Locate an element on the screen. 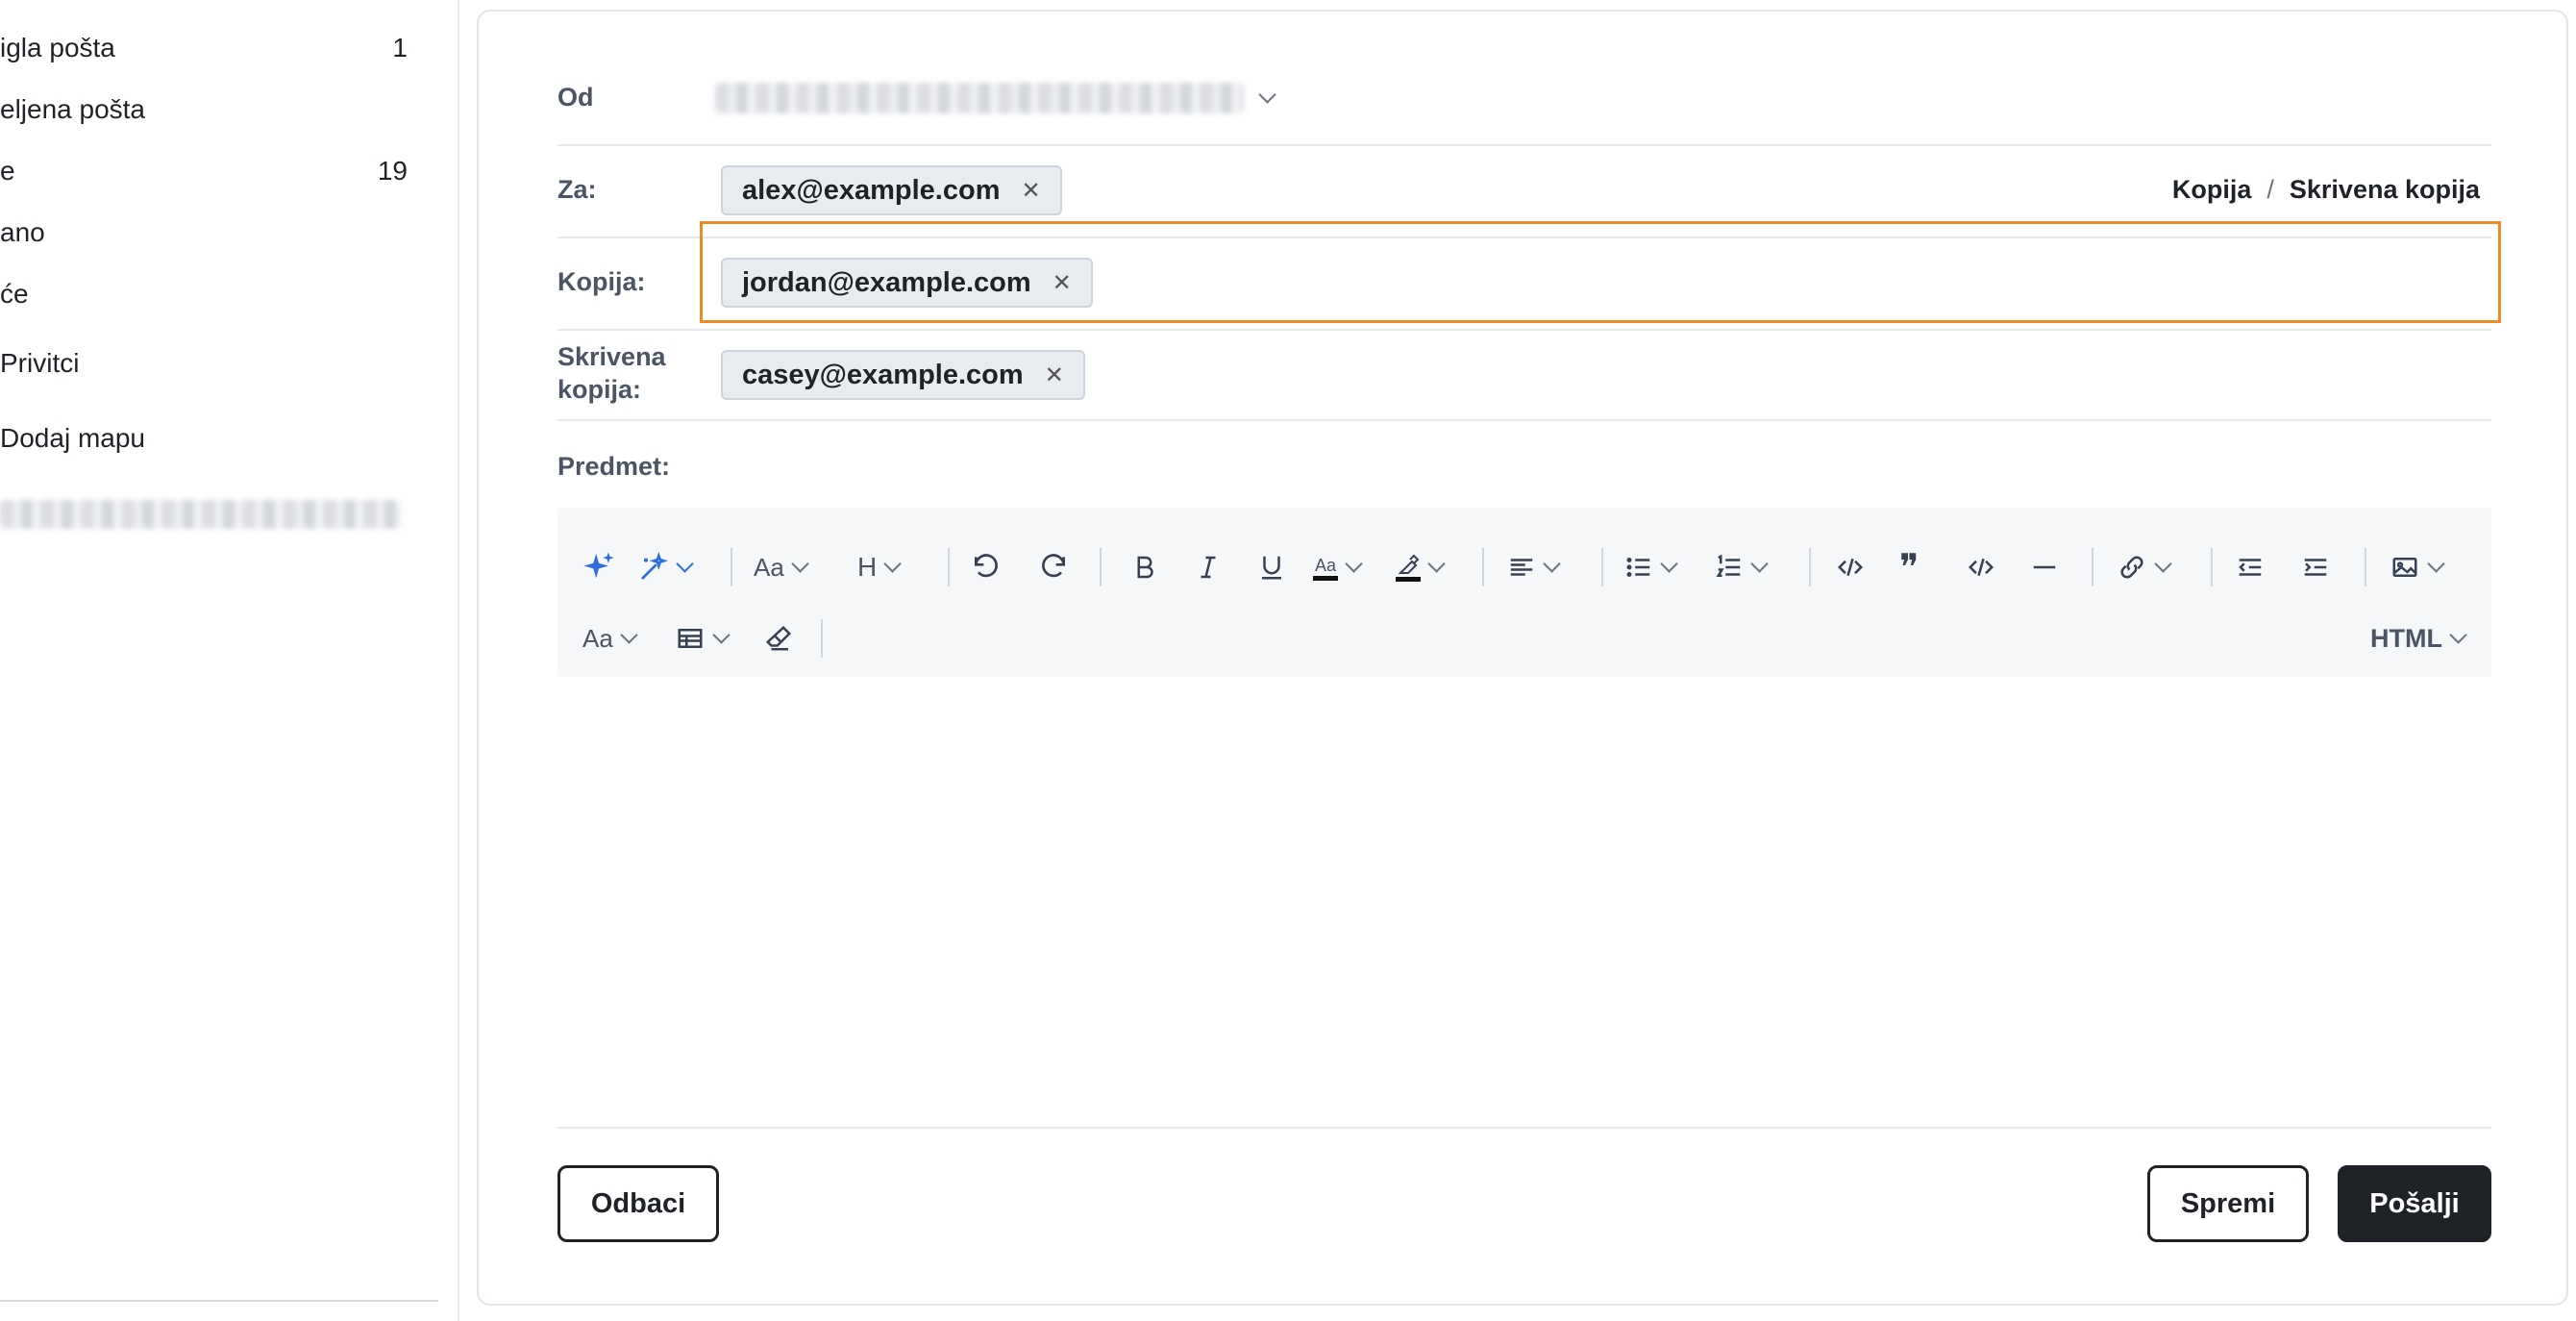  subject-row: Predmet: is located at coordinates (1524, 467).